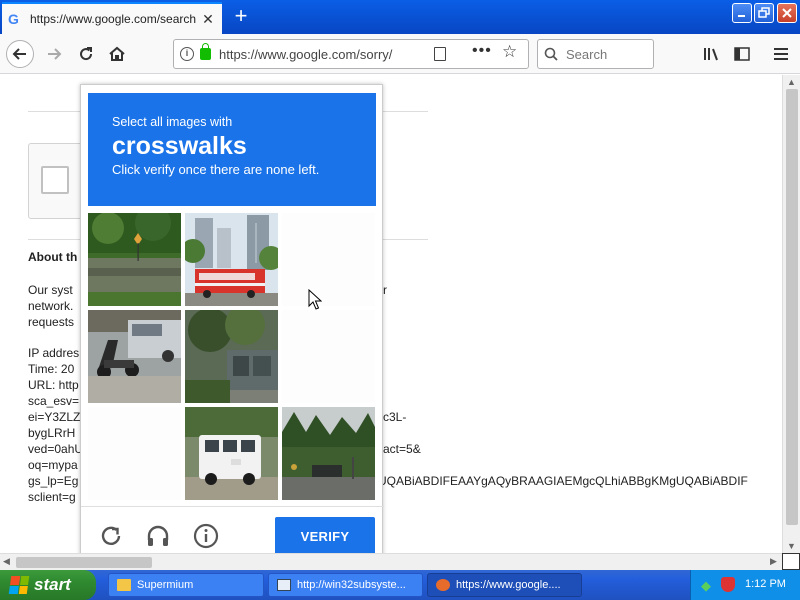  What do you see at coordinates (179, 146) in the screenshot?
I see `challenge-keyword: crosswalks` at bounding box center [179, 146].